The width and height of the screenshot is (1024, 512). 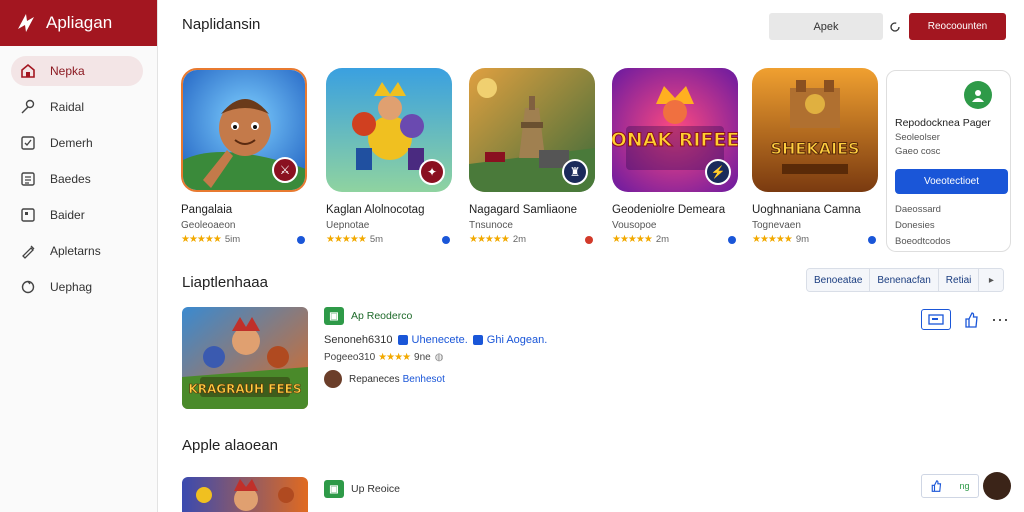 I want to click on author-link: Benhesot, so click(x=424, y=379).